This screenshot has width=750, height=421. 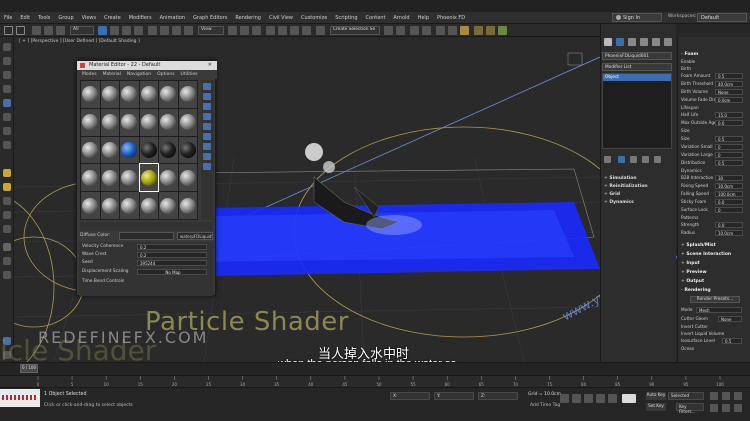 I want to click on velocity-coherence-input: 0.2, so click(x=172, y=247).